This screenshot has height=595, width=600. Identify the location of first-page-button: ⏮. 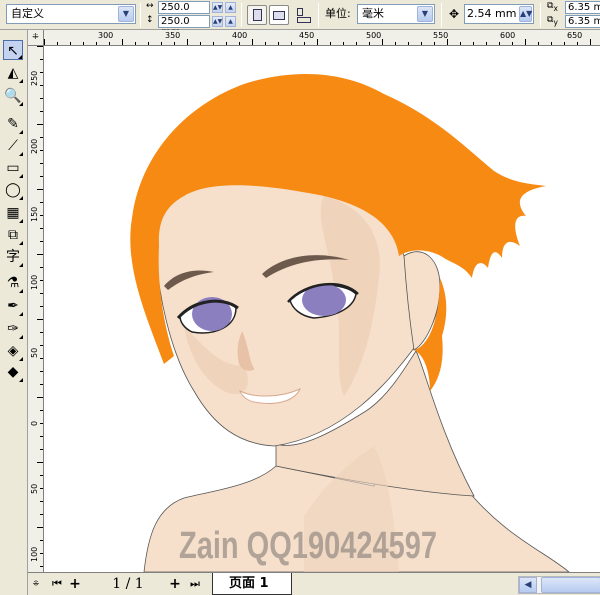
(57, 584).